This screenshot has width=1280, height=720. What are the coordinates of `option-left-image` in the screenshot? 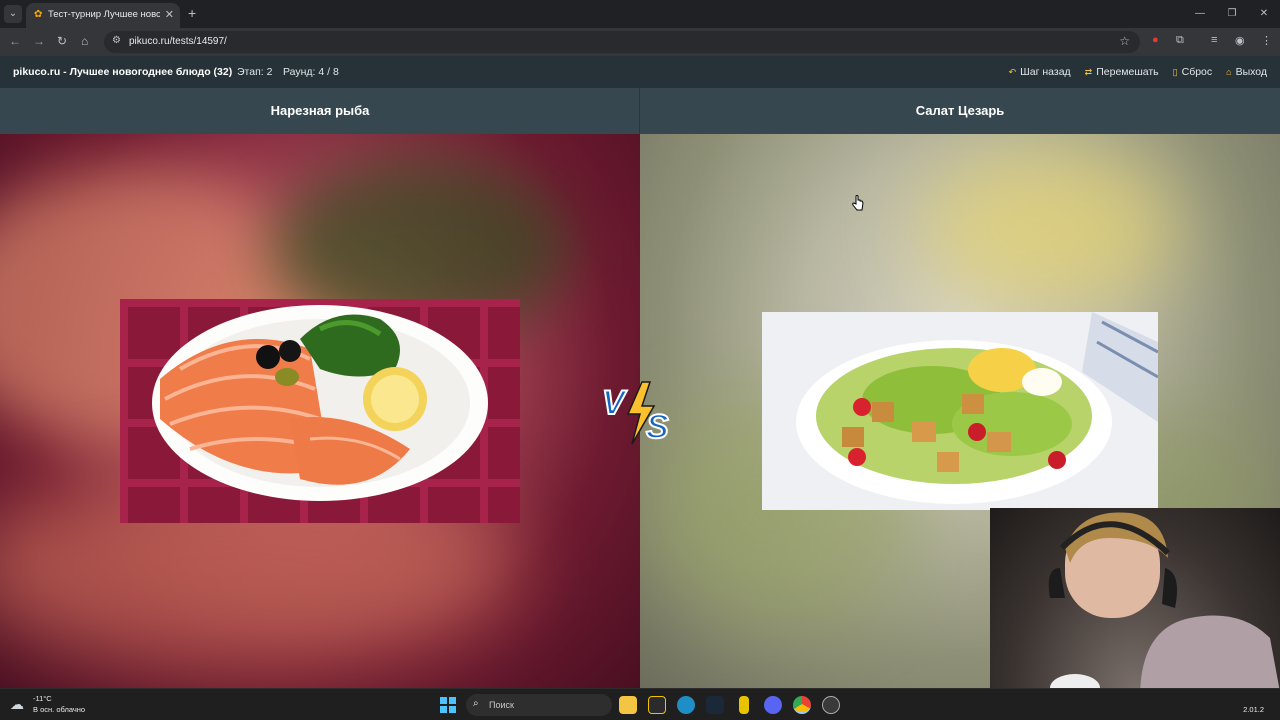 It's located at (320, 411).